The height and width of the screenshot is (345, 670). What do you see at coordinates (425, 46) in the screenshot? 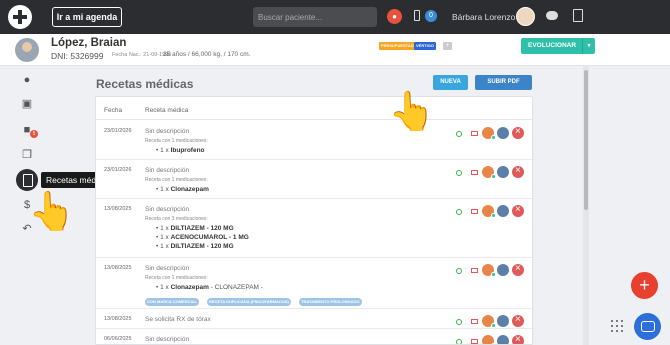
I see `tag-vertigo: VÉRTIGO` at bounding box center [425, 46].